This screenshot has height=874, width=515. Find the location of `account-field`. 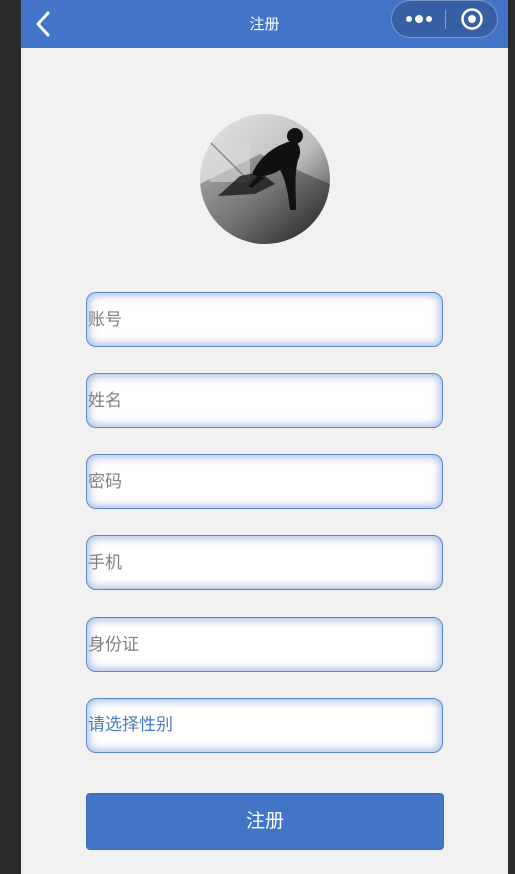

account-field is located at coordinates (264, 319).